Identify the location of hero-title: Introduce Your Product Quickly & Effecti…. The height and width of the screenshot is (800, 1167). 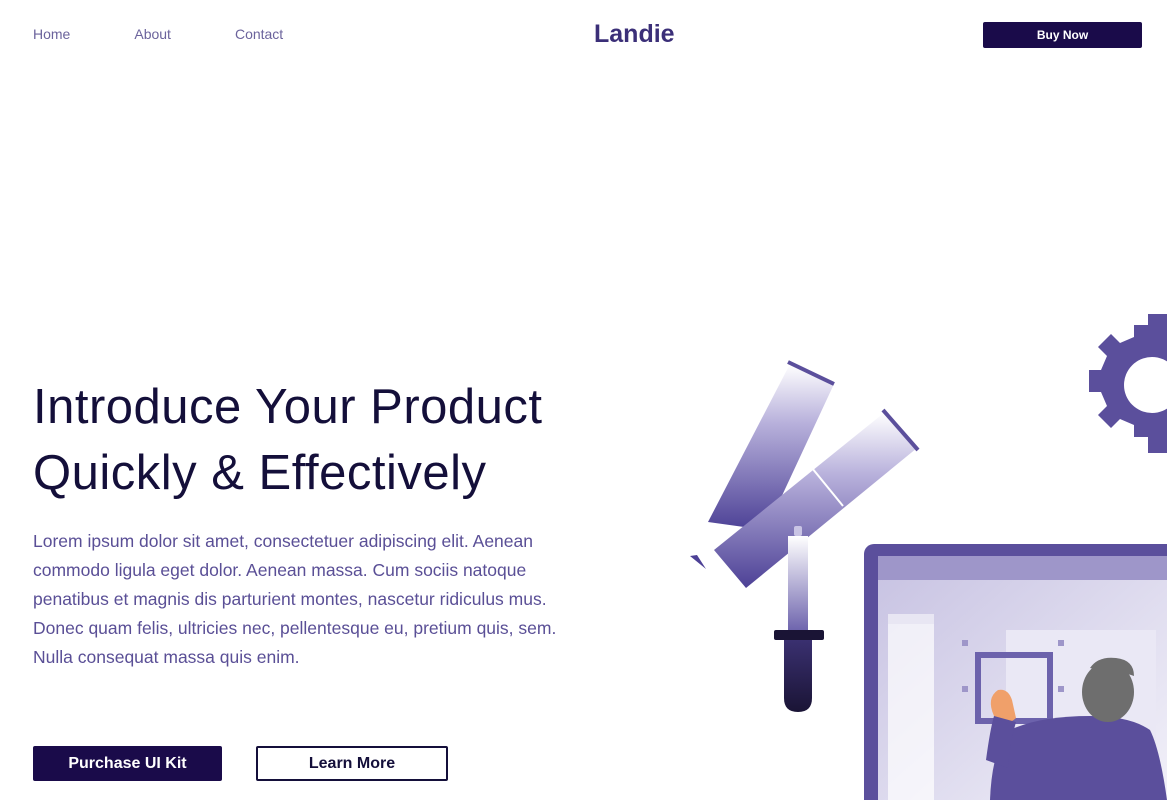
(333, 440).